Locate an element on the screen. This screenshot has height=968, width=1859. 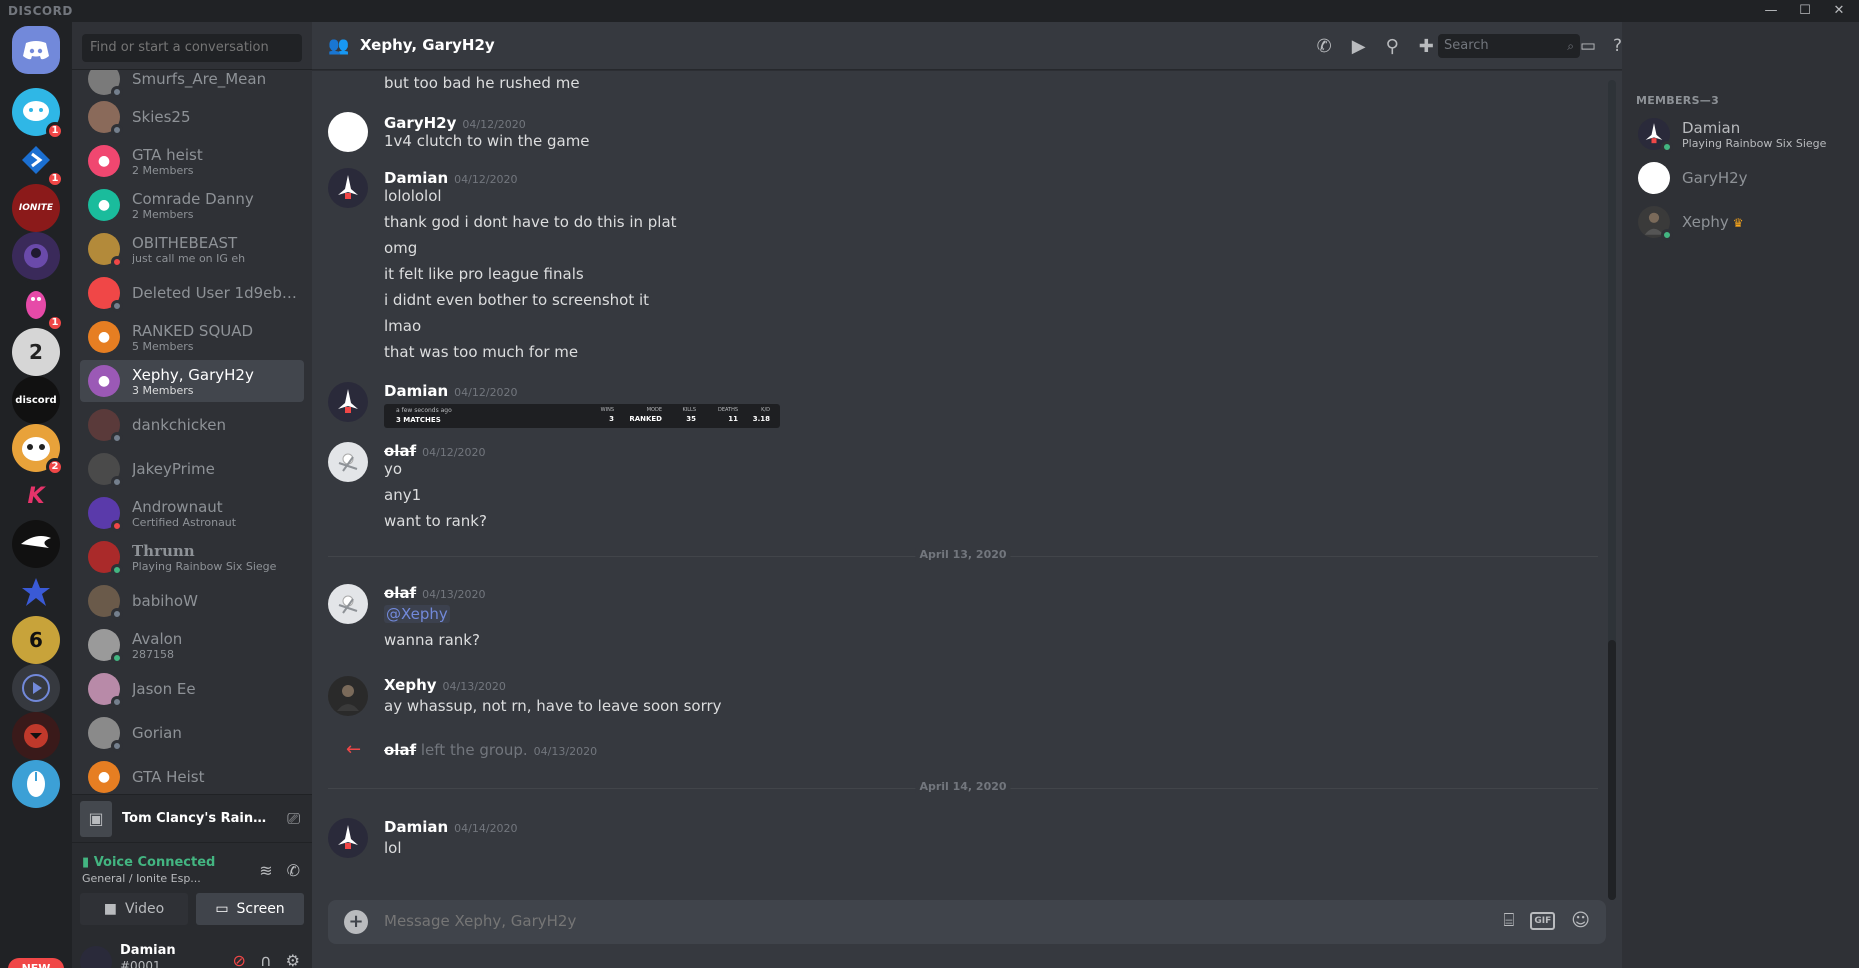
dm-item: Gorian is located at coordinates (192, 733).